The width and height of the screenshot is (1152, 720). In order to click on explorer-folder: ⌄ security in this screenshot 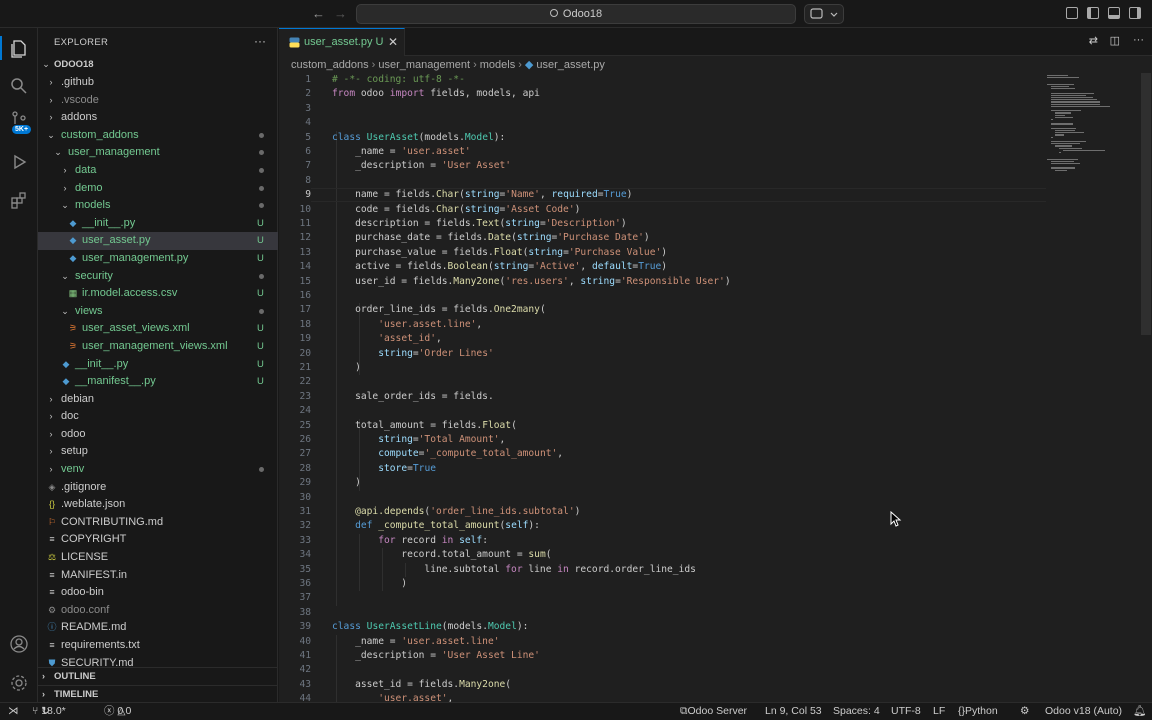, I will do `click(158, 277)`.